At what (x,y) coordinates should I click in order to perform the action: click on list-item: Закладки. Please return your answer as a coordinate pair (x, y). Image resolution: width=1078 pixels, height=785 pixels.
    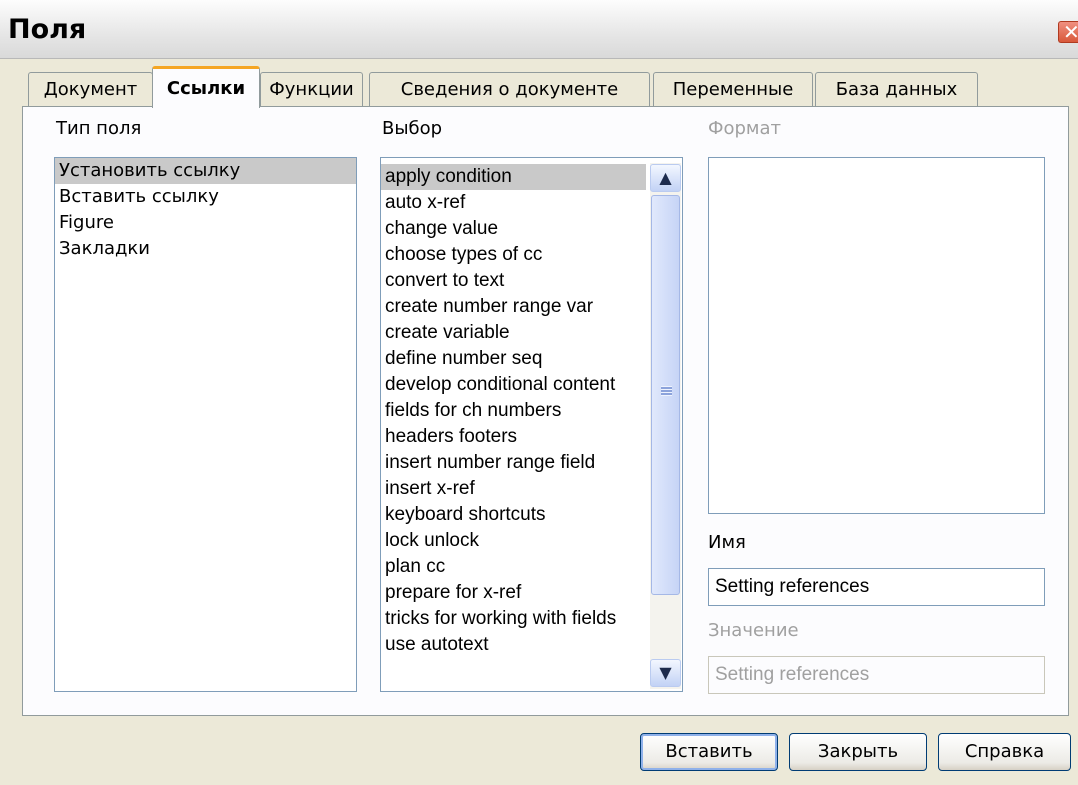
    Looking at the image, I should click on (205, 249).